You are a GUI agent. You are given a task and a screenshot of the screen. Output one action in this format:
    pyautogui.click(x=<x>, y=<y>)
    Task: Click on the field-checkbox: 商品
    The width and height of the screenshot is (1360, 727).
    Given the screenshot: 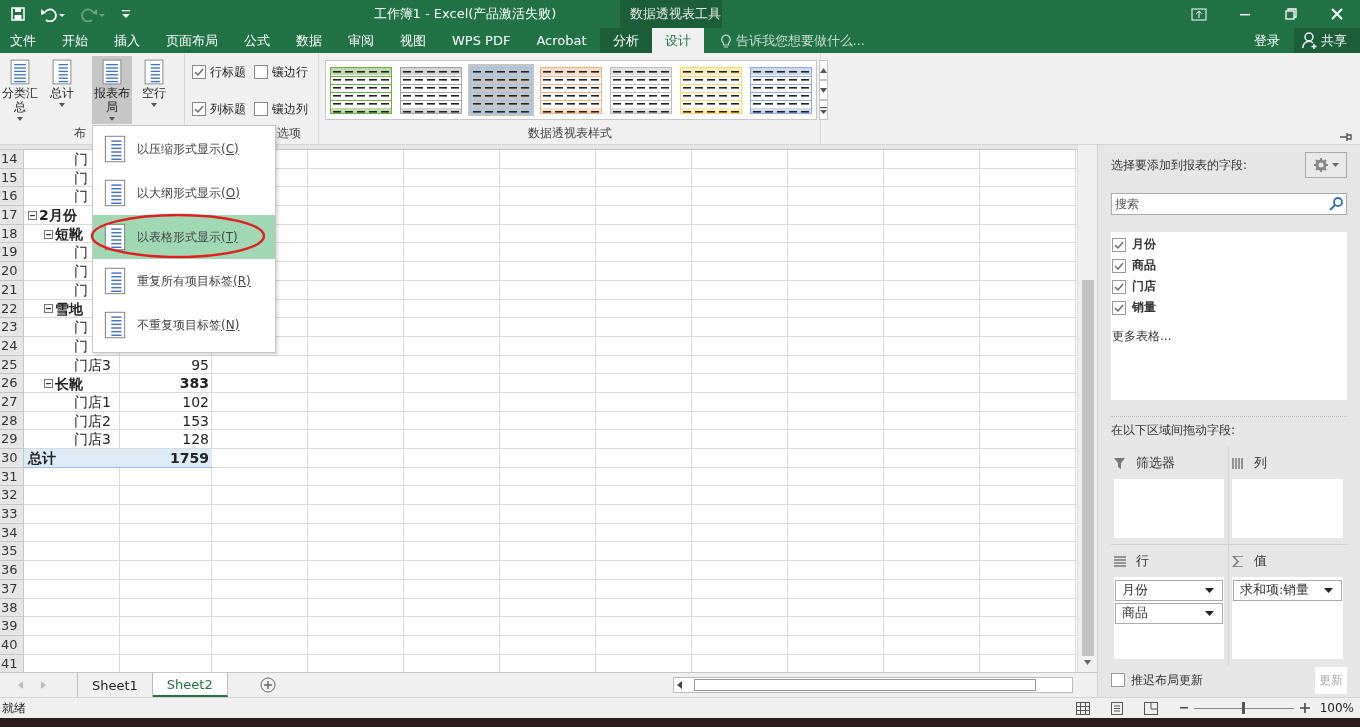 What is the action you would take?
    pyautogui.click(x=1229, y=265)
    